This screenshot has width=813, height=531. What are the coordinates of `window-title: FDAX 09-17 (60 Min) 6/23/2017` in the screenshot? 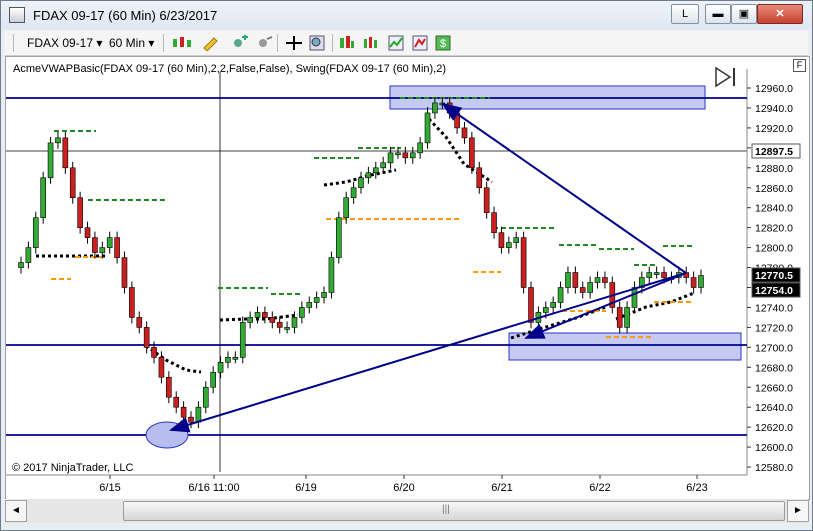 It's located at (125, 15).